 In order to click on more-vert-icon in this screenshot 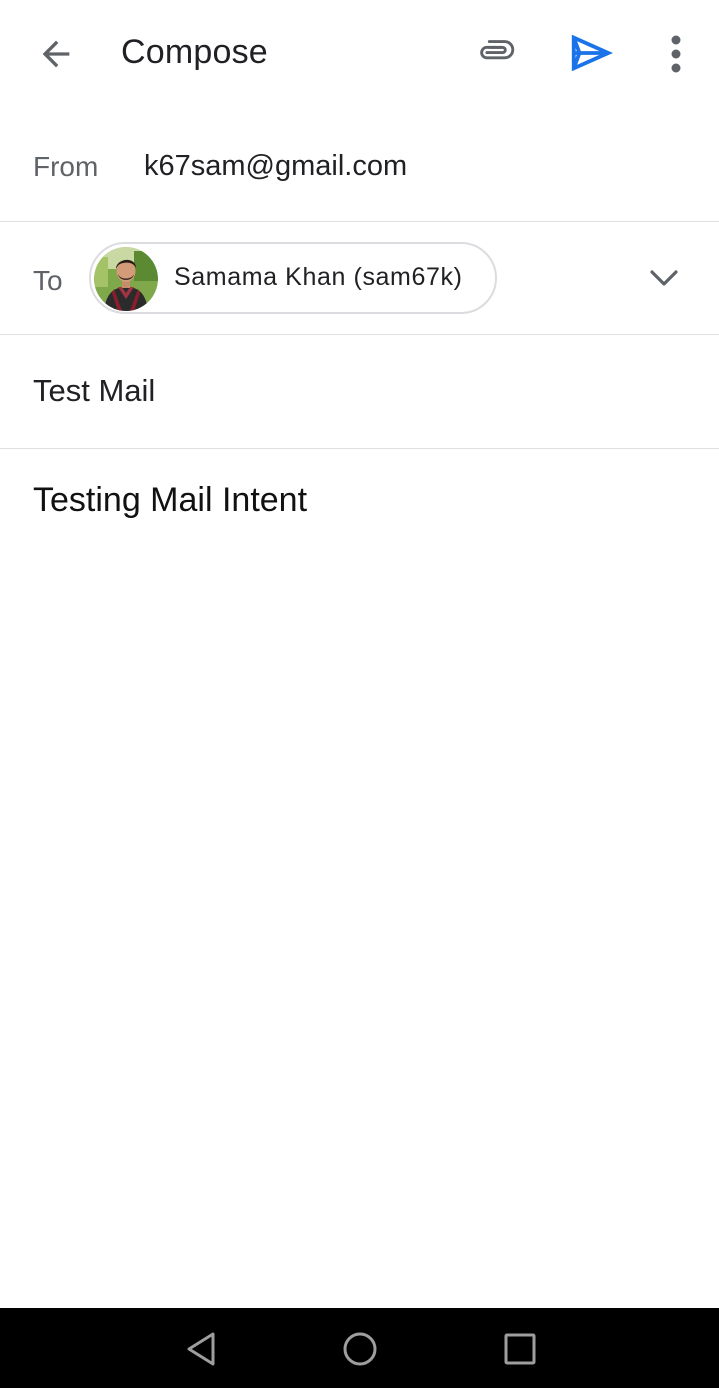, I will do `click(676, 54)`.